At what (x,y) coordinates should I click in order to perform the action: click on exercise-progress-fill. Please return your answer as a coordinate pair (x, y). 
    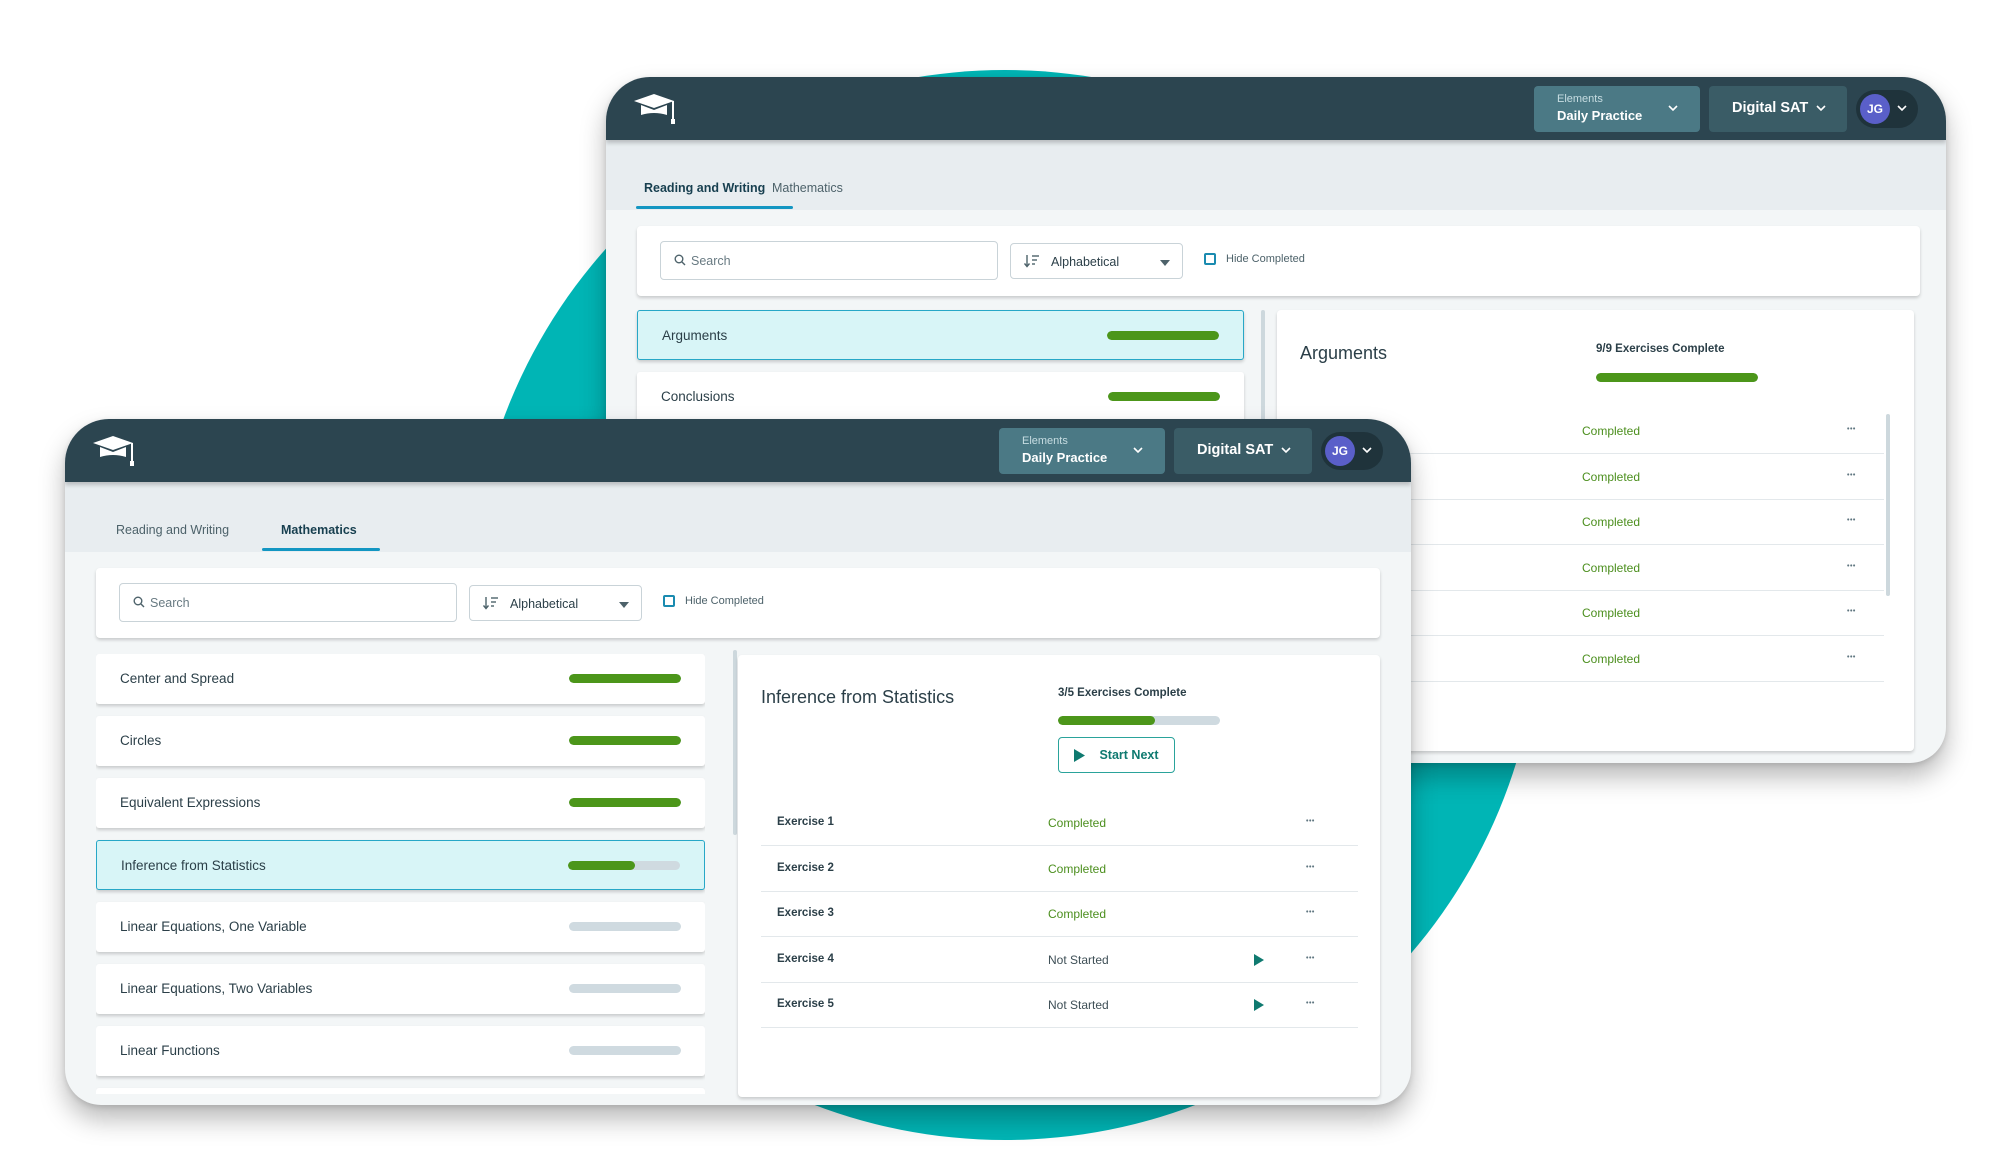
    Looking at the image, I should click on (1677, 377).